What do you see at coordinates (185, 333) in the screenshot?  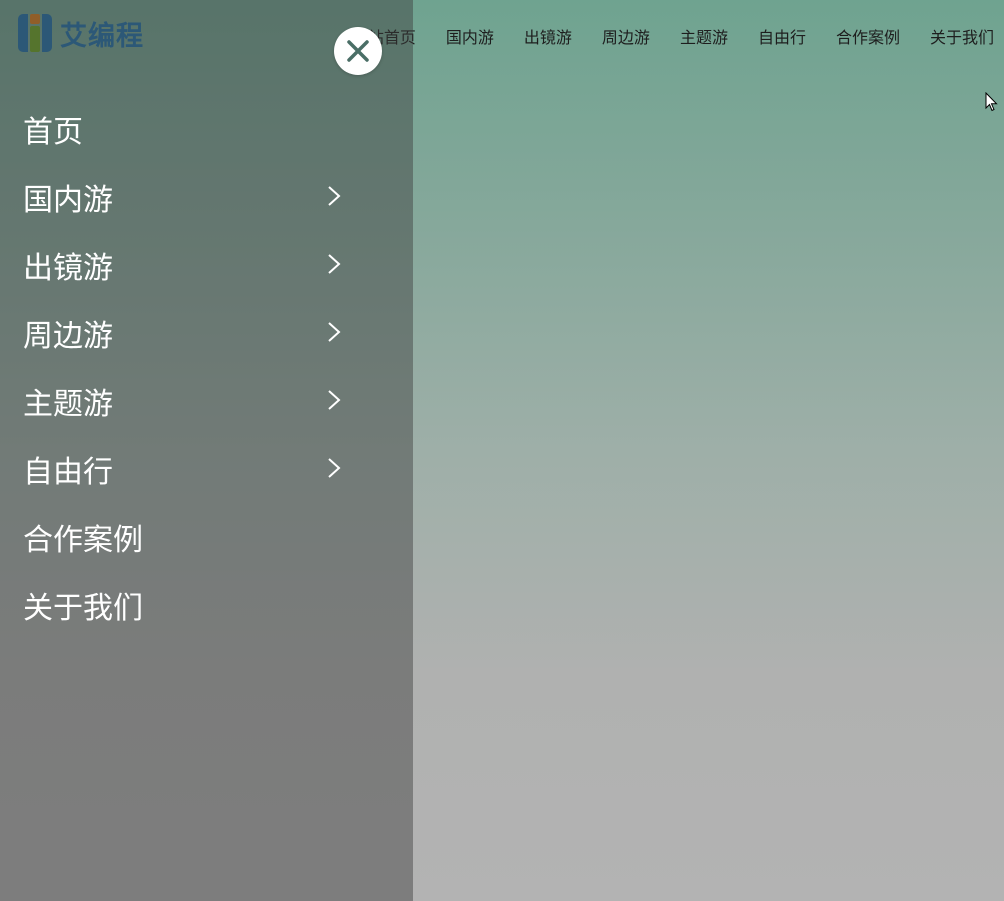 I see `drawer-item-nearby: 周边游` at bounding box center [185, 333].